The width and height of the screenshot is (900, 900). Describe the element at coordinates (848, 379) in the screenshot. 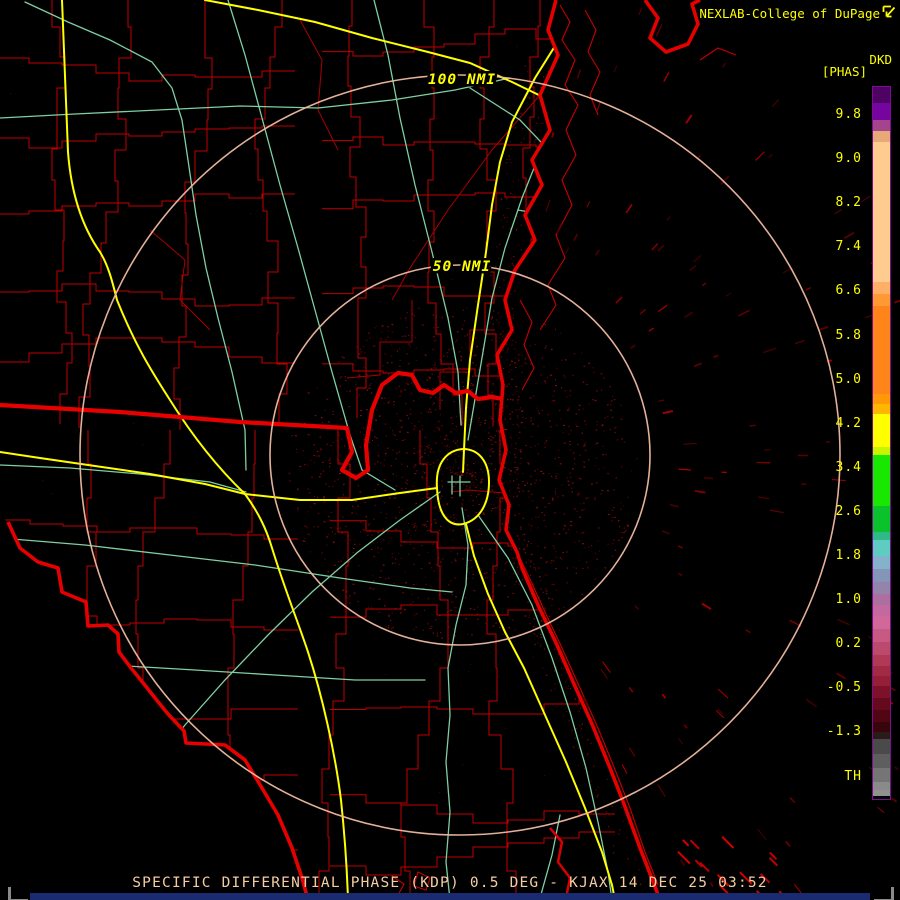

I see `color-scale-tick-label: 5.0` at that location.